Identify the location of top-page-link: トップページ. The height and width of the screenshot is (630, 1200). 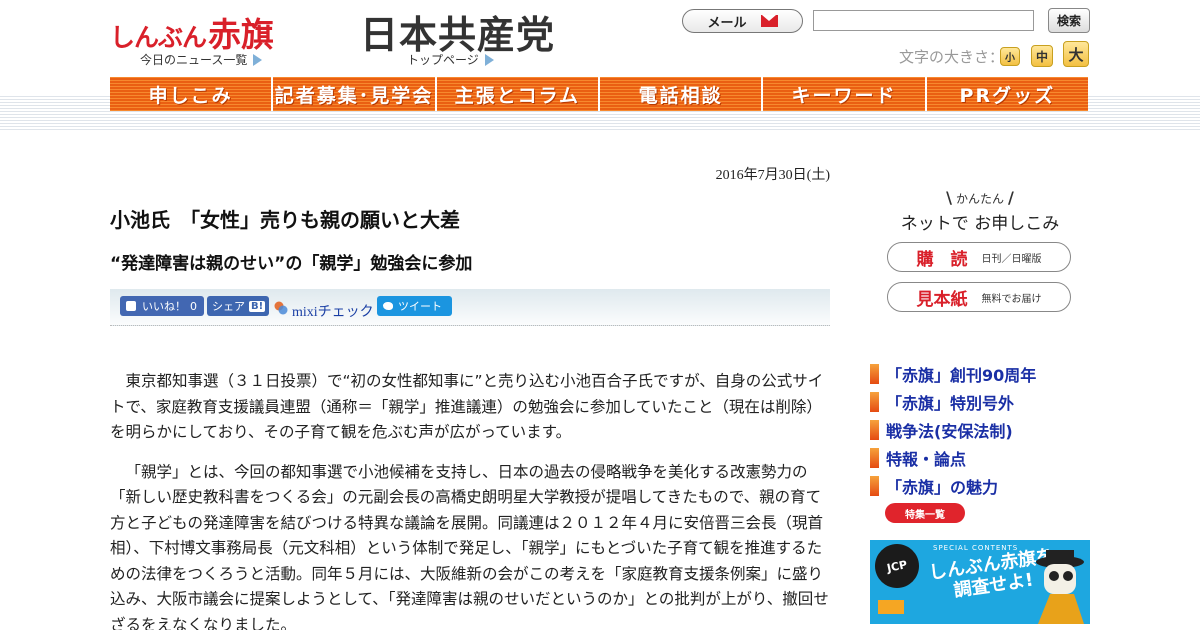
(450, 59).